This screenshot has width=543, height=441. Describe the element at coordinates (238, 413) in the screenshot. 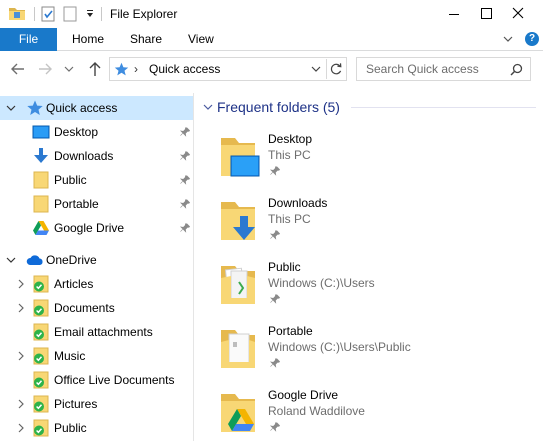

I see `google-drive-folder-icon` at that location.